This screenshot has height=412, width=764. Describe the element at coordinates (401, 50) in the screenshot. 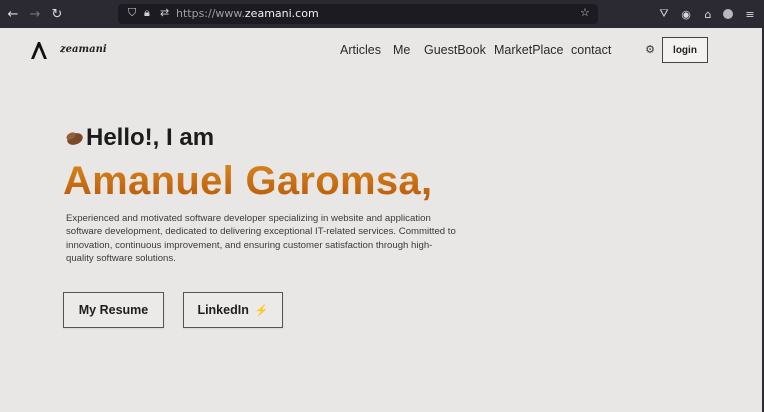

I see `nav-link-me: Me` at that location.